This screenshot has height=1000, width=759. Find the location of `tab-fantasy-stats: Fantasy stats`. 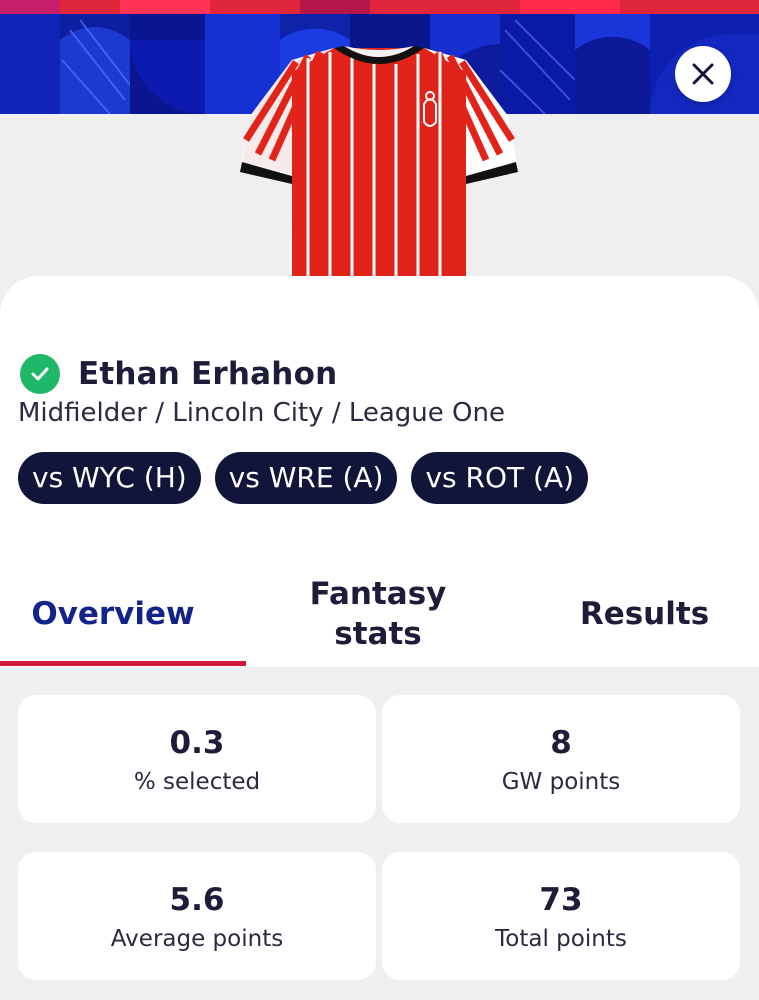

tab-fantasy-stats: Fantasy stats is located at coordinates (378, 613).